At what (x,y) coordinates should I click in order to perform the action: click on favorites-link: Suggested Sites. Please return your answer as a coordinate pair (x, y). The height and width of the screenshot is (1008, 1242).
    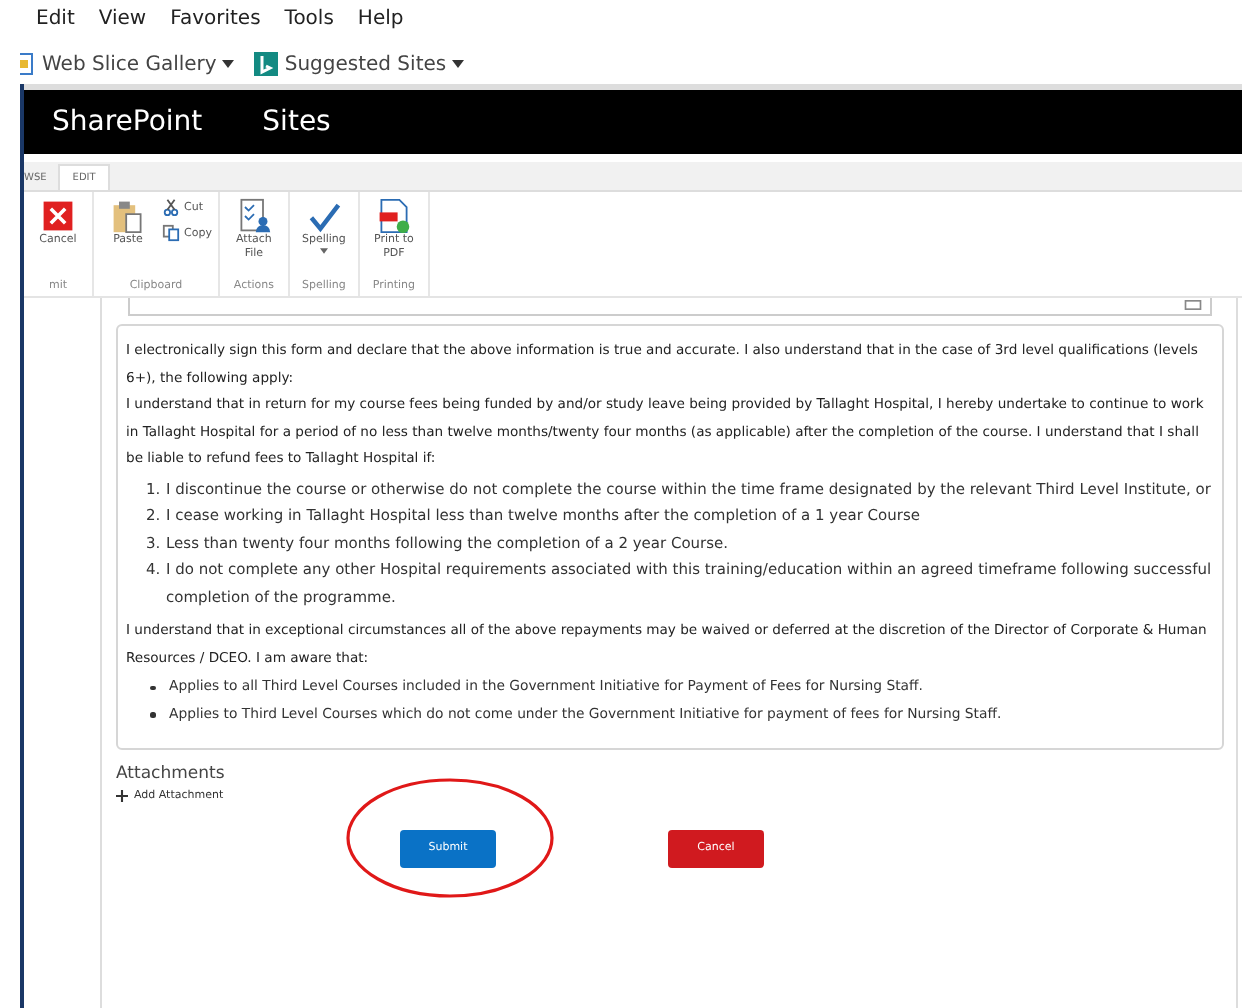
    Looking at the image, I should click on (365, 64).